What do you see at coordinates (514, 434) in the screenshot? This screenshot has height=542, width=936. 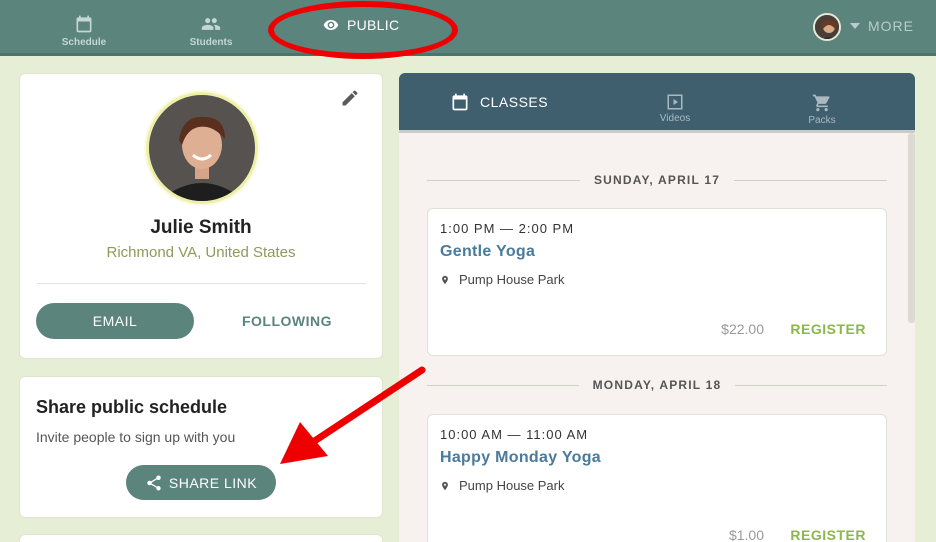 I see `class-time: 10:00 AM — 11:00 AM` at bounding box center [514, 434].